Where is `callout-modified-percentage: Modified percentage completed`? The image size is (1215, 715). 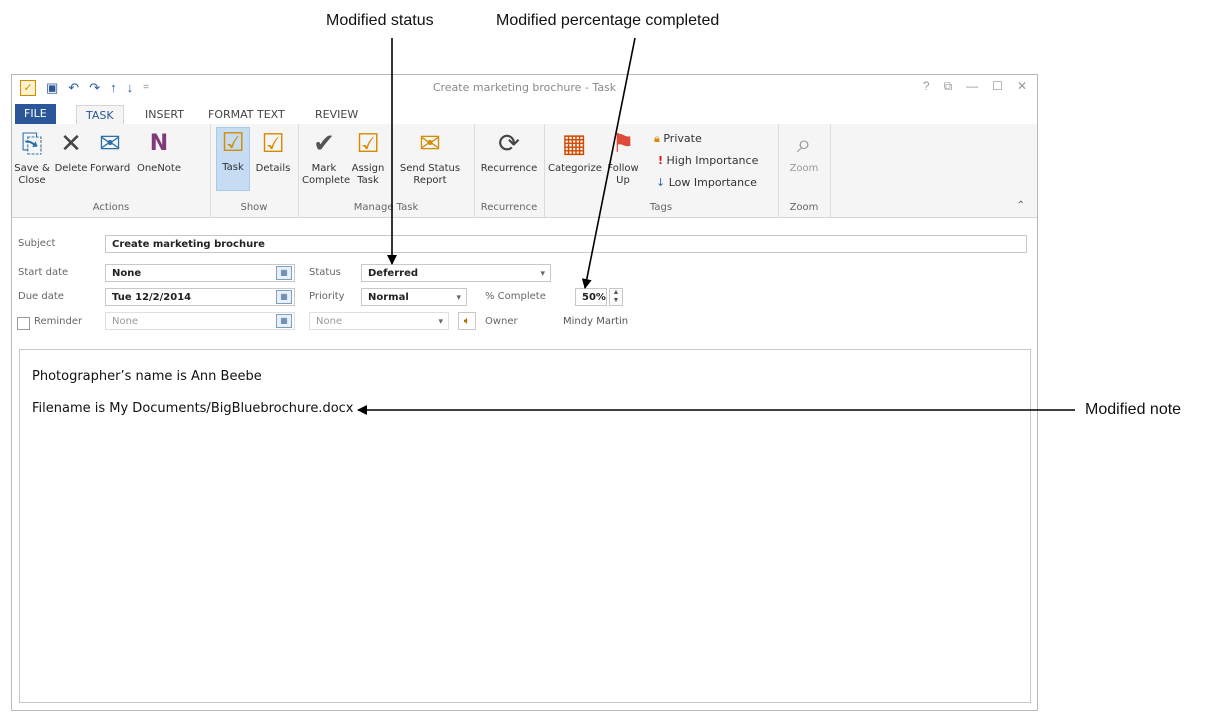 callout-modified-percentage: Modified percentage completed is located at coordinates (608, 20).